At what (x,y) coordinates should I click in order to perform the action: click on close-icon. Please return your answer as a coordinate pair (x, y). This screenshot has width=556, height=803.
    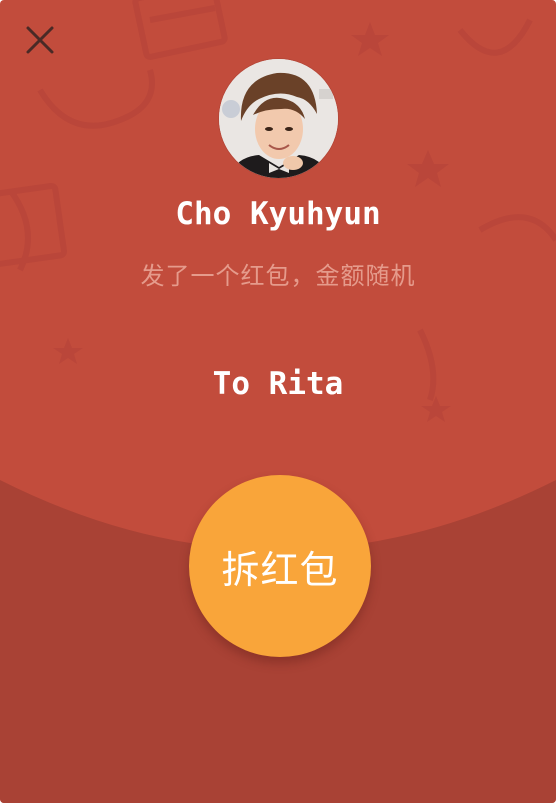
    Looking at the image, I should click on (40, 40).